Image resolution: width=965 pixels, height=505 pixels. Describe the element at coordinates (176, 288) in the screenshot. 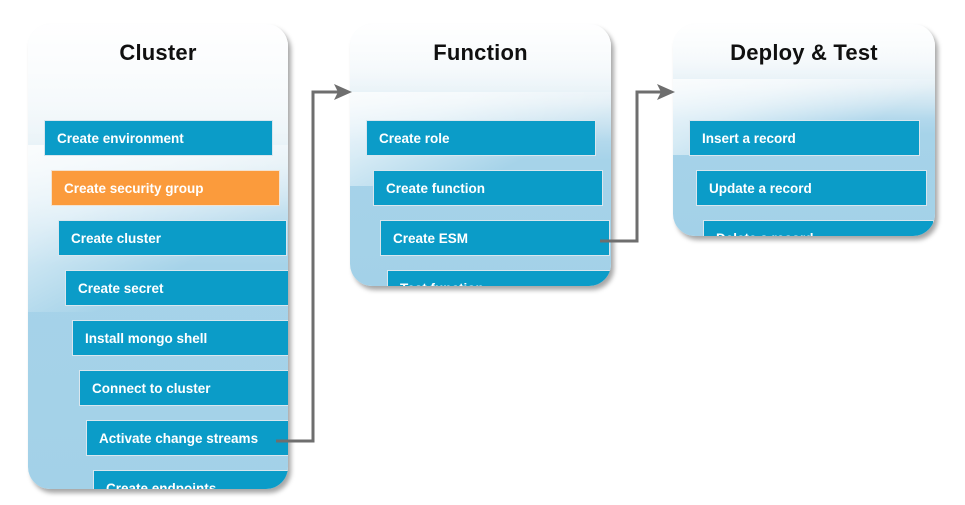

I see `step-create-secret: Create secret` at that location.